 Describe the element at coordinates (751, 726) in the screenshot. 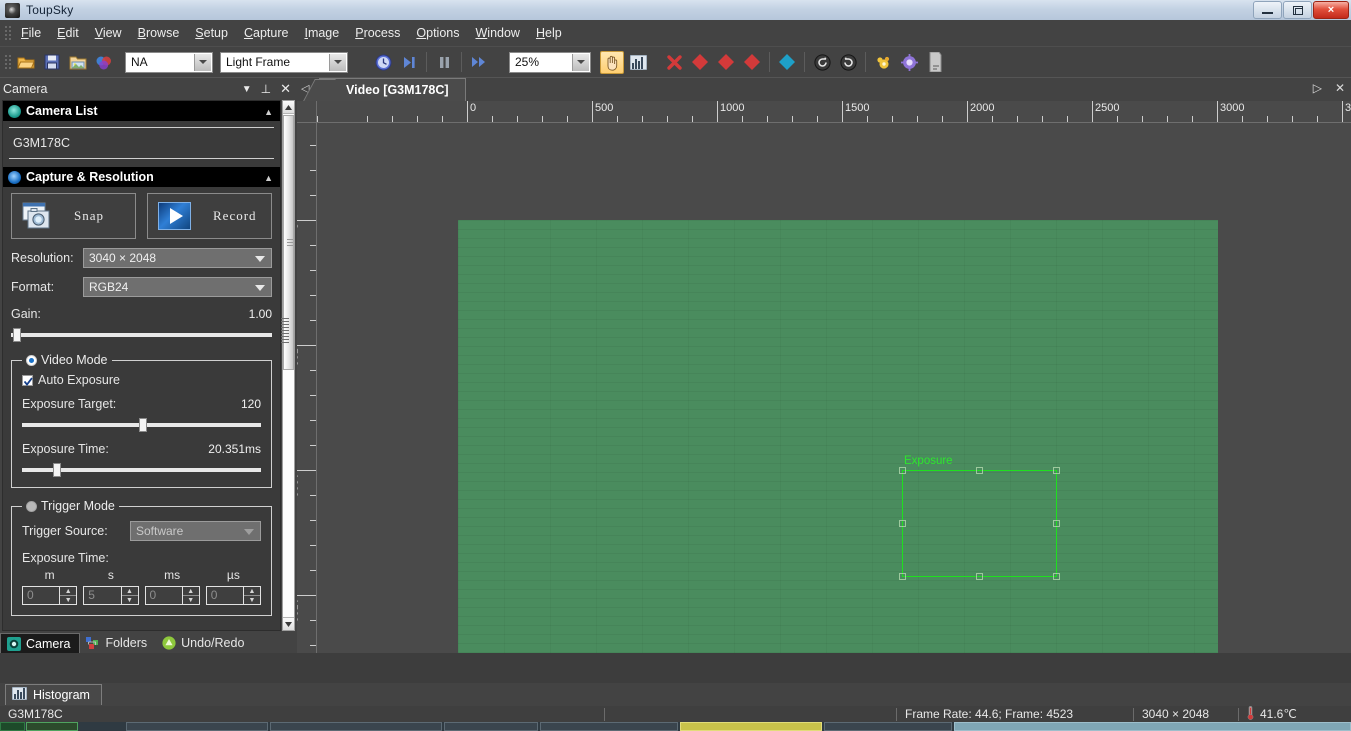

I see `taskbar-item-active` at that location.